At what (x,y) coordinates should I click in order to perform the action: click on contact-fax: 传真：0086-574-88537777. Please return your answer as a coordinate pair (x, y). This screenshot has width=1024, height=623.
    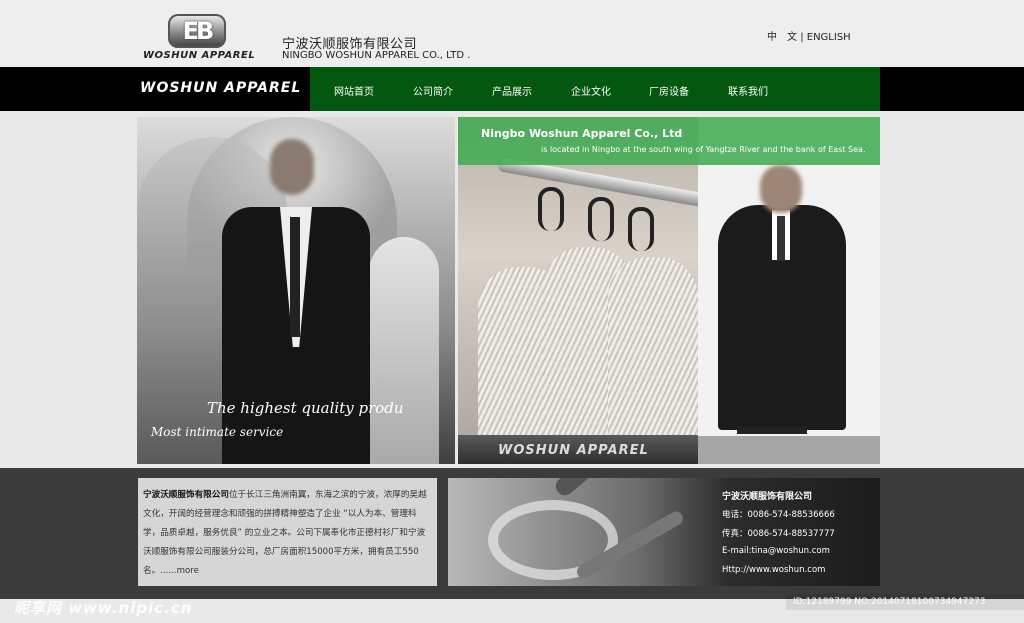
    Looking at the image, I should click on (778, 534).